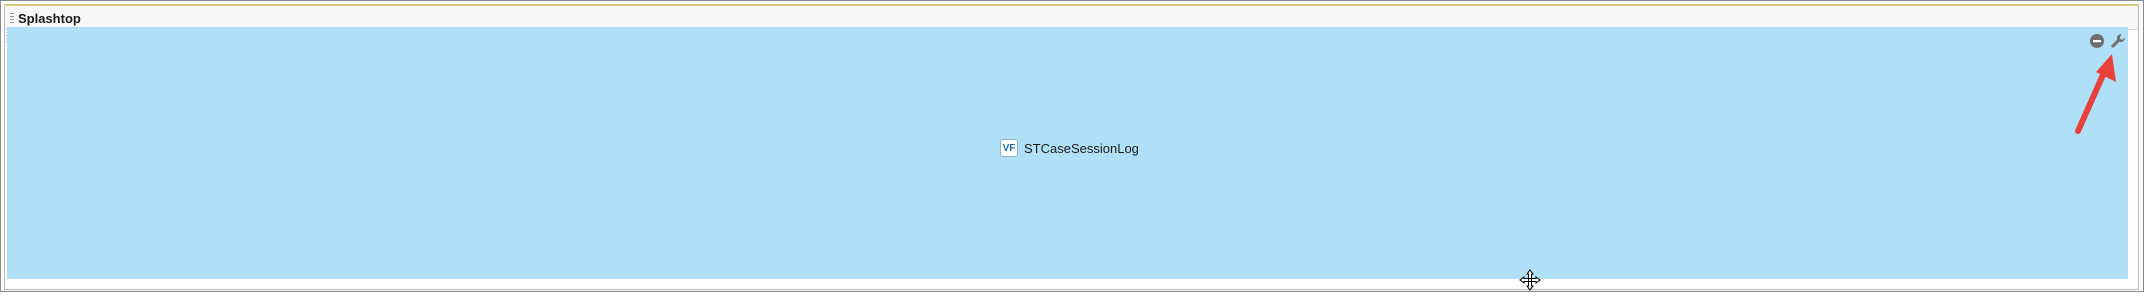 Image resolution: width=2144 pixels, height=296 pixels. I want to click on annotation-arrow, so click(2090, 95).